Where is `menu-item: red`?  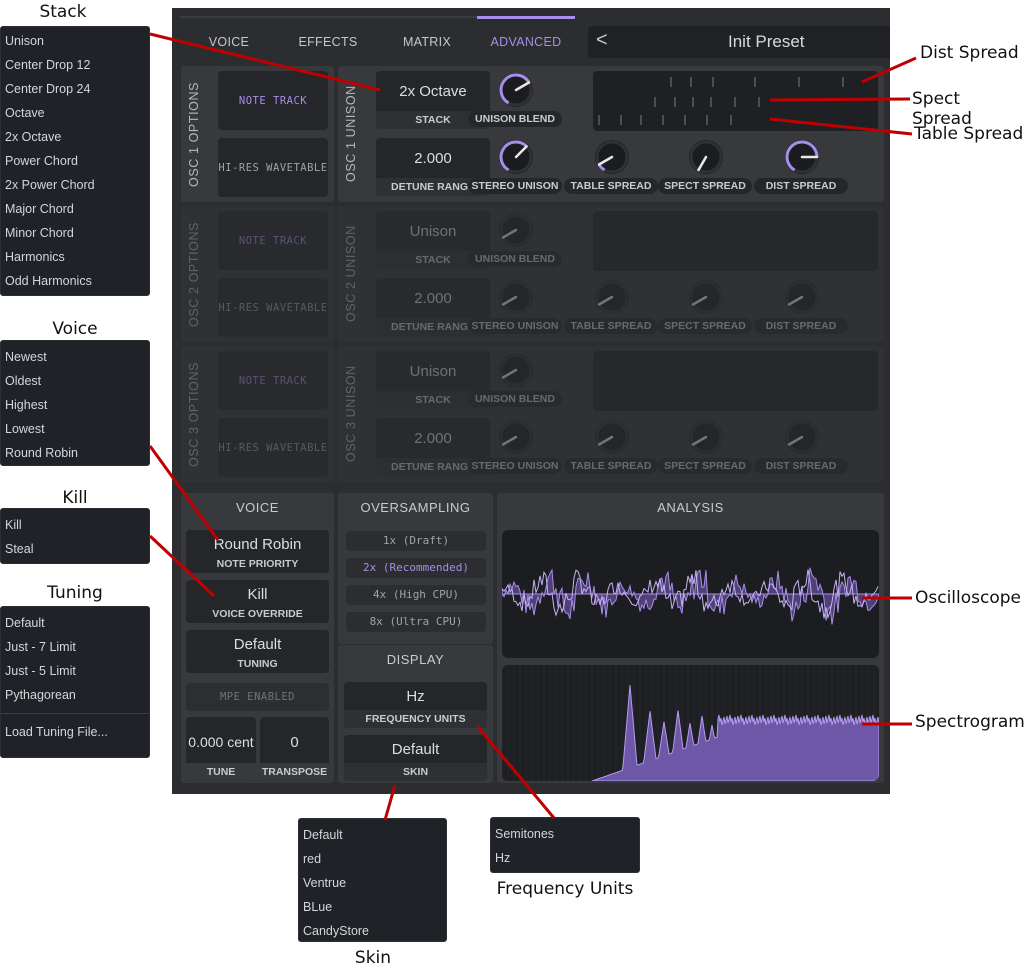
menu-item: red is located at coordinates (372, 859).